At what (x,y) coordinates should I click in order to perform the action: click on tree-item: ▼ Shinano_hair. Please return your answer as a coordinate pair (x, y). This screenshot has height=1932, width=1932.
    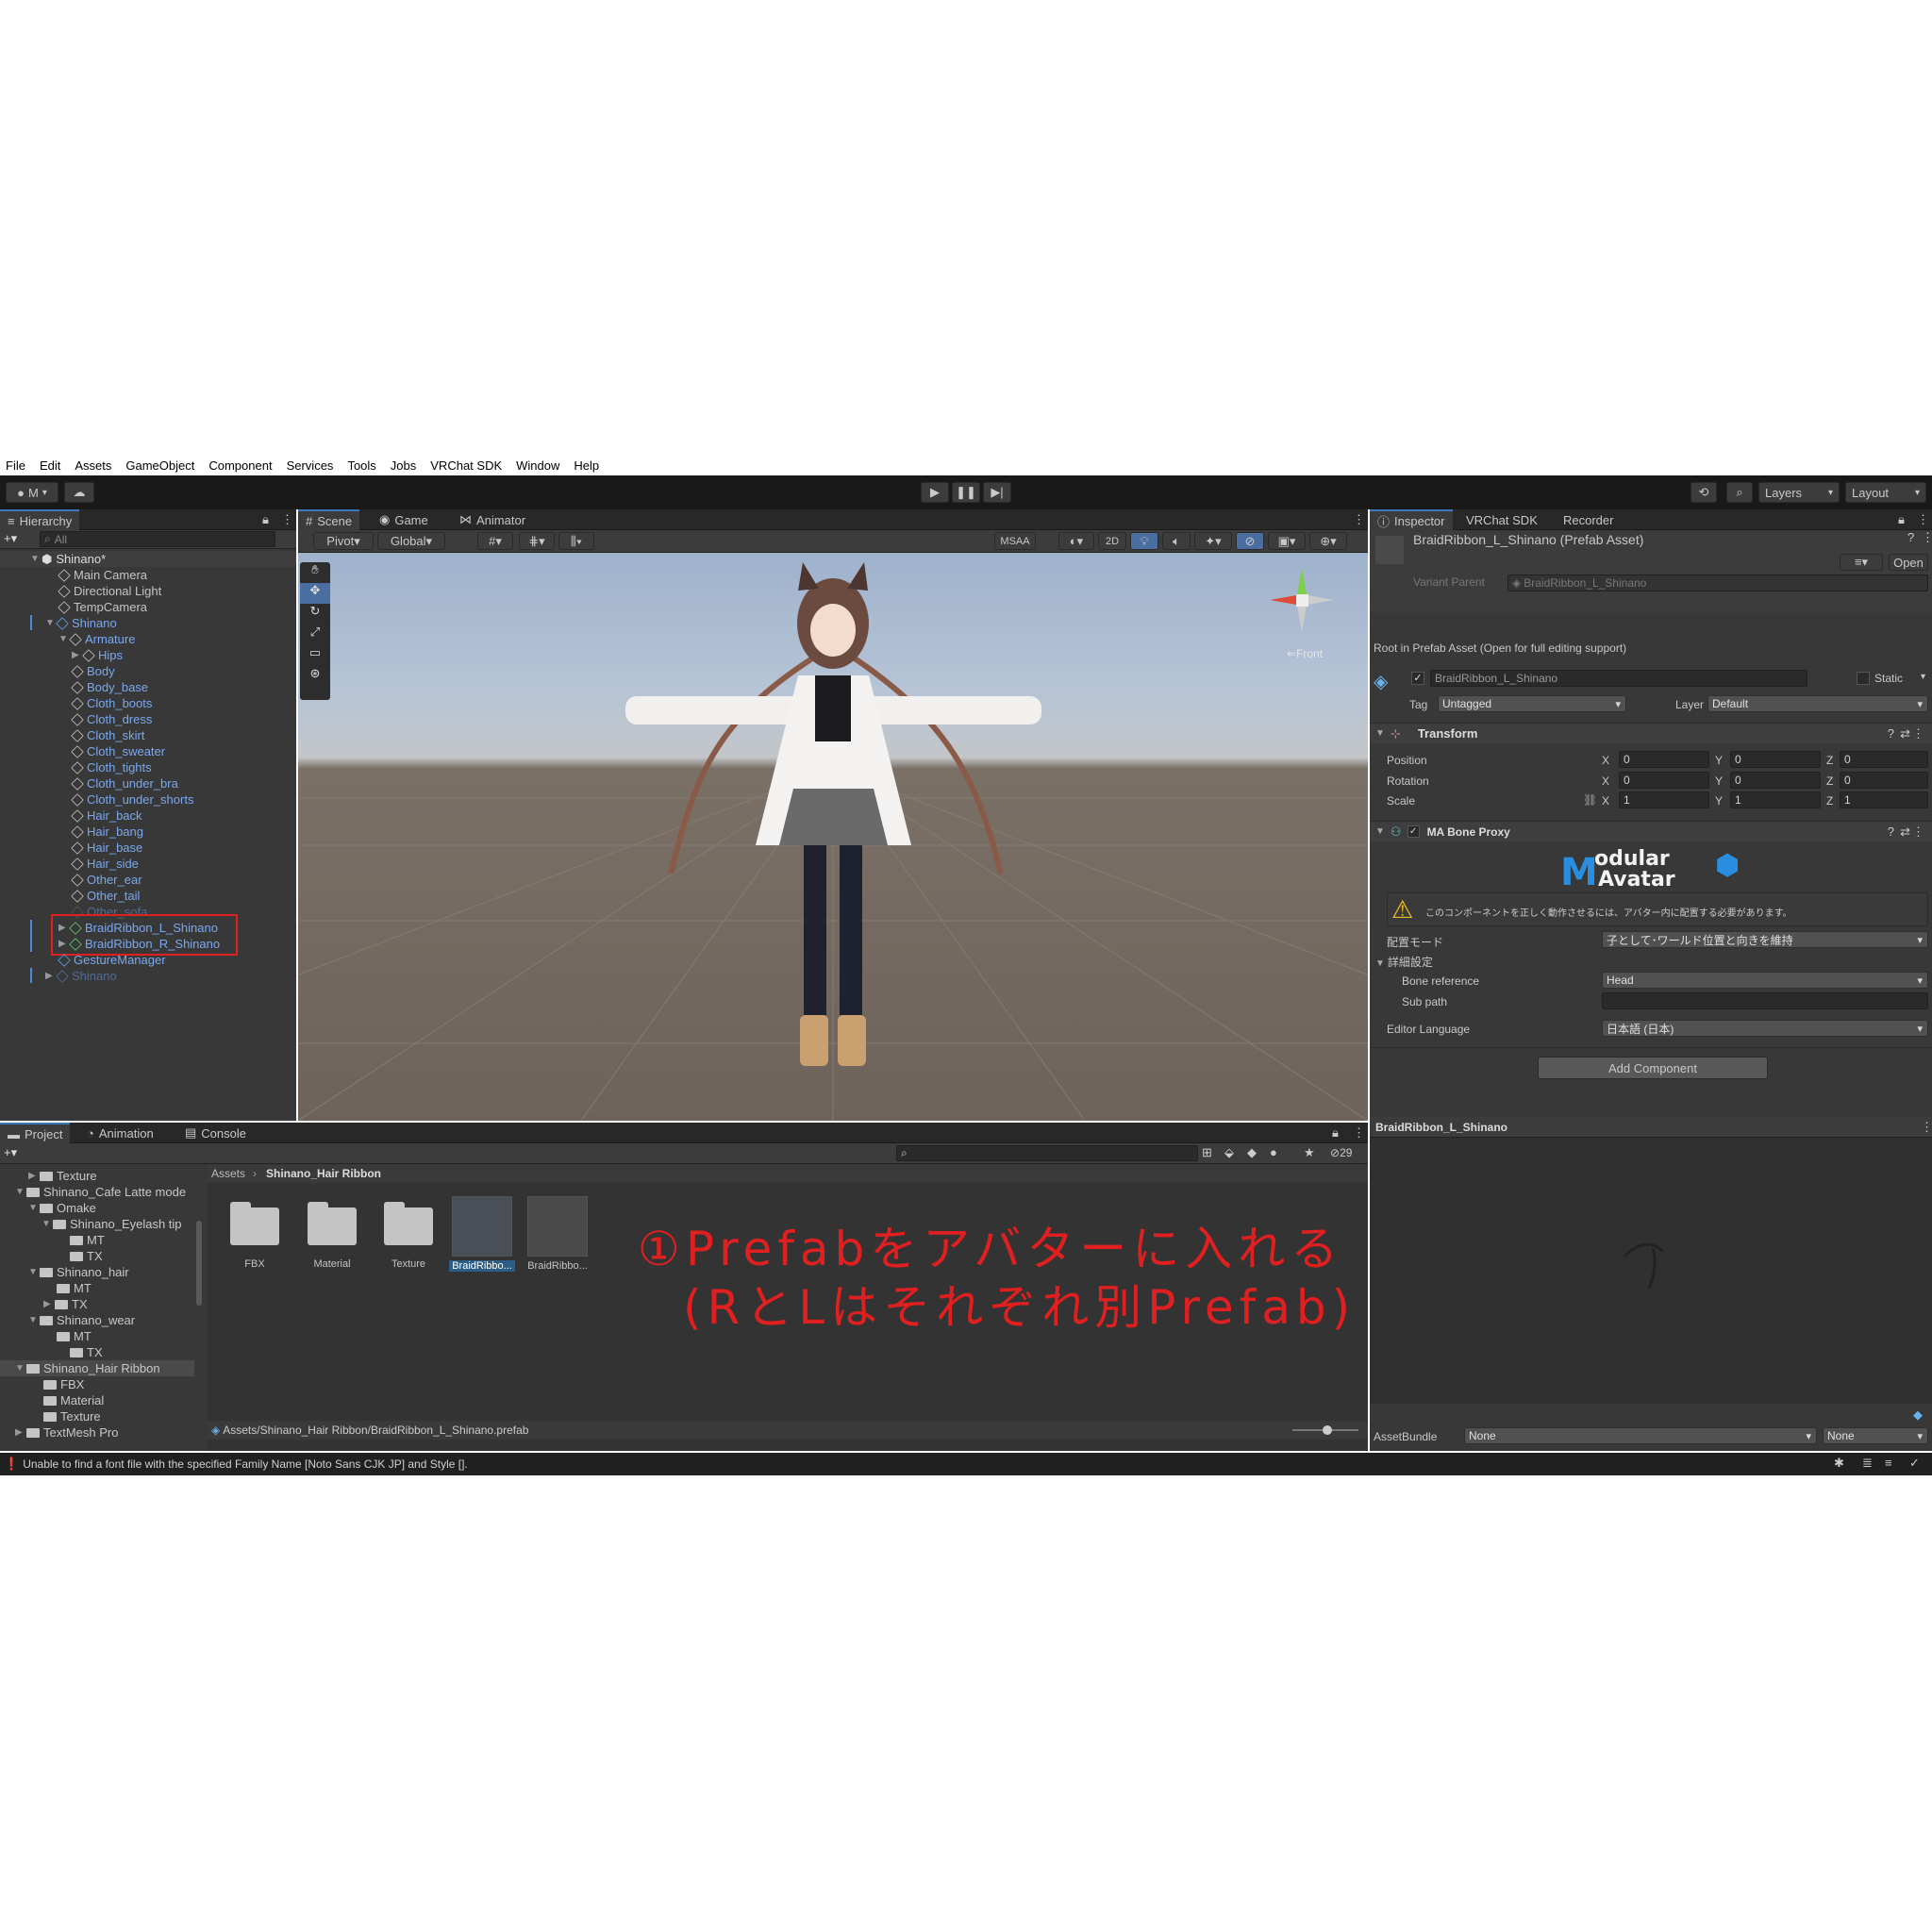
    Looking at the image, I should click on (79, 1272).